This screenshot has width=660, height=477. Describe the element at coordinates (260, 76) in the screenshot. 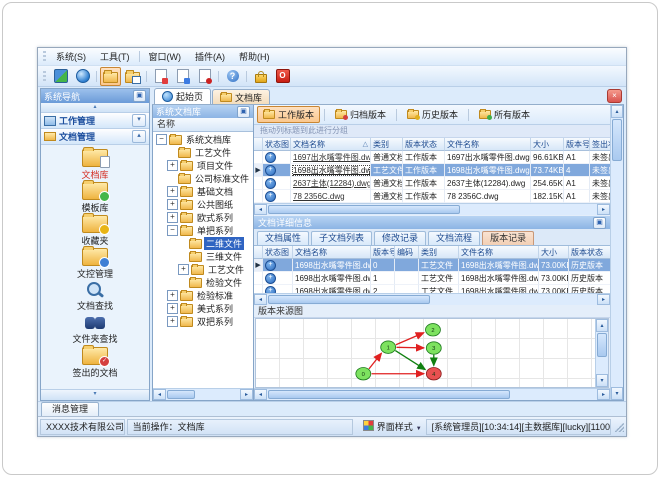

I see `lock-button` at that location.